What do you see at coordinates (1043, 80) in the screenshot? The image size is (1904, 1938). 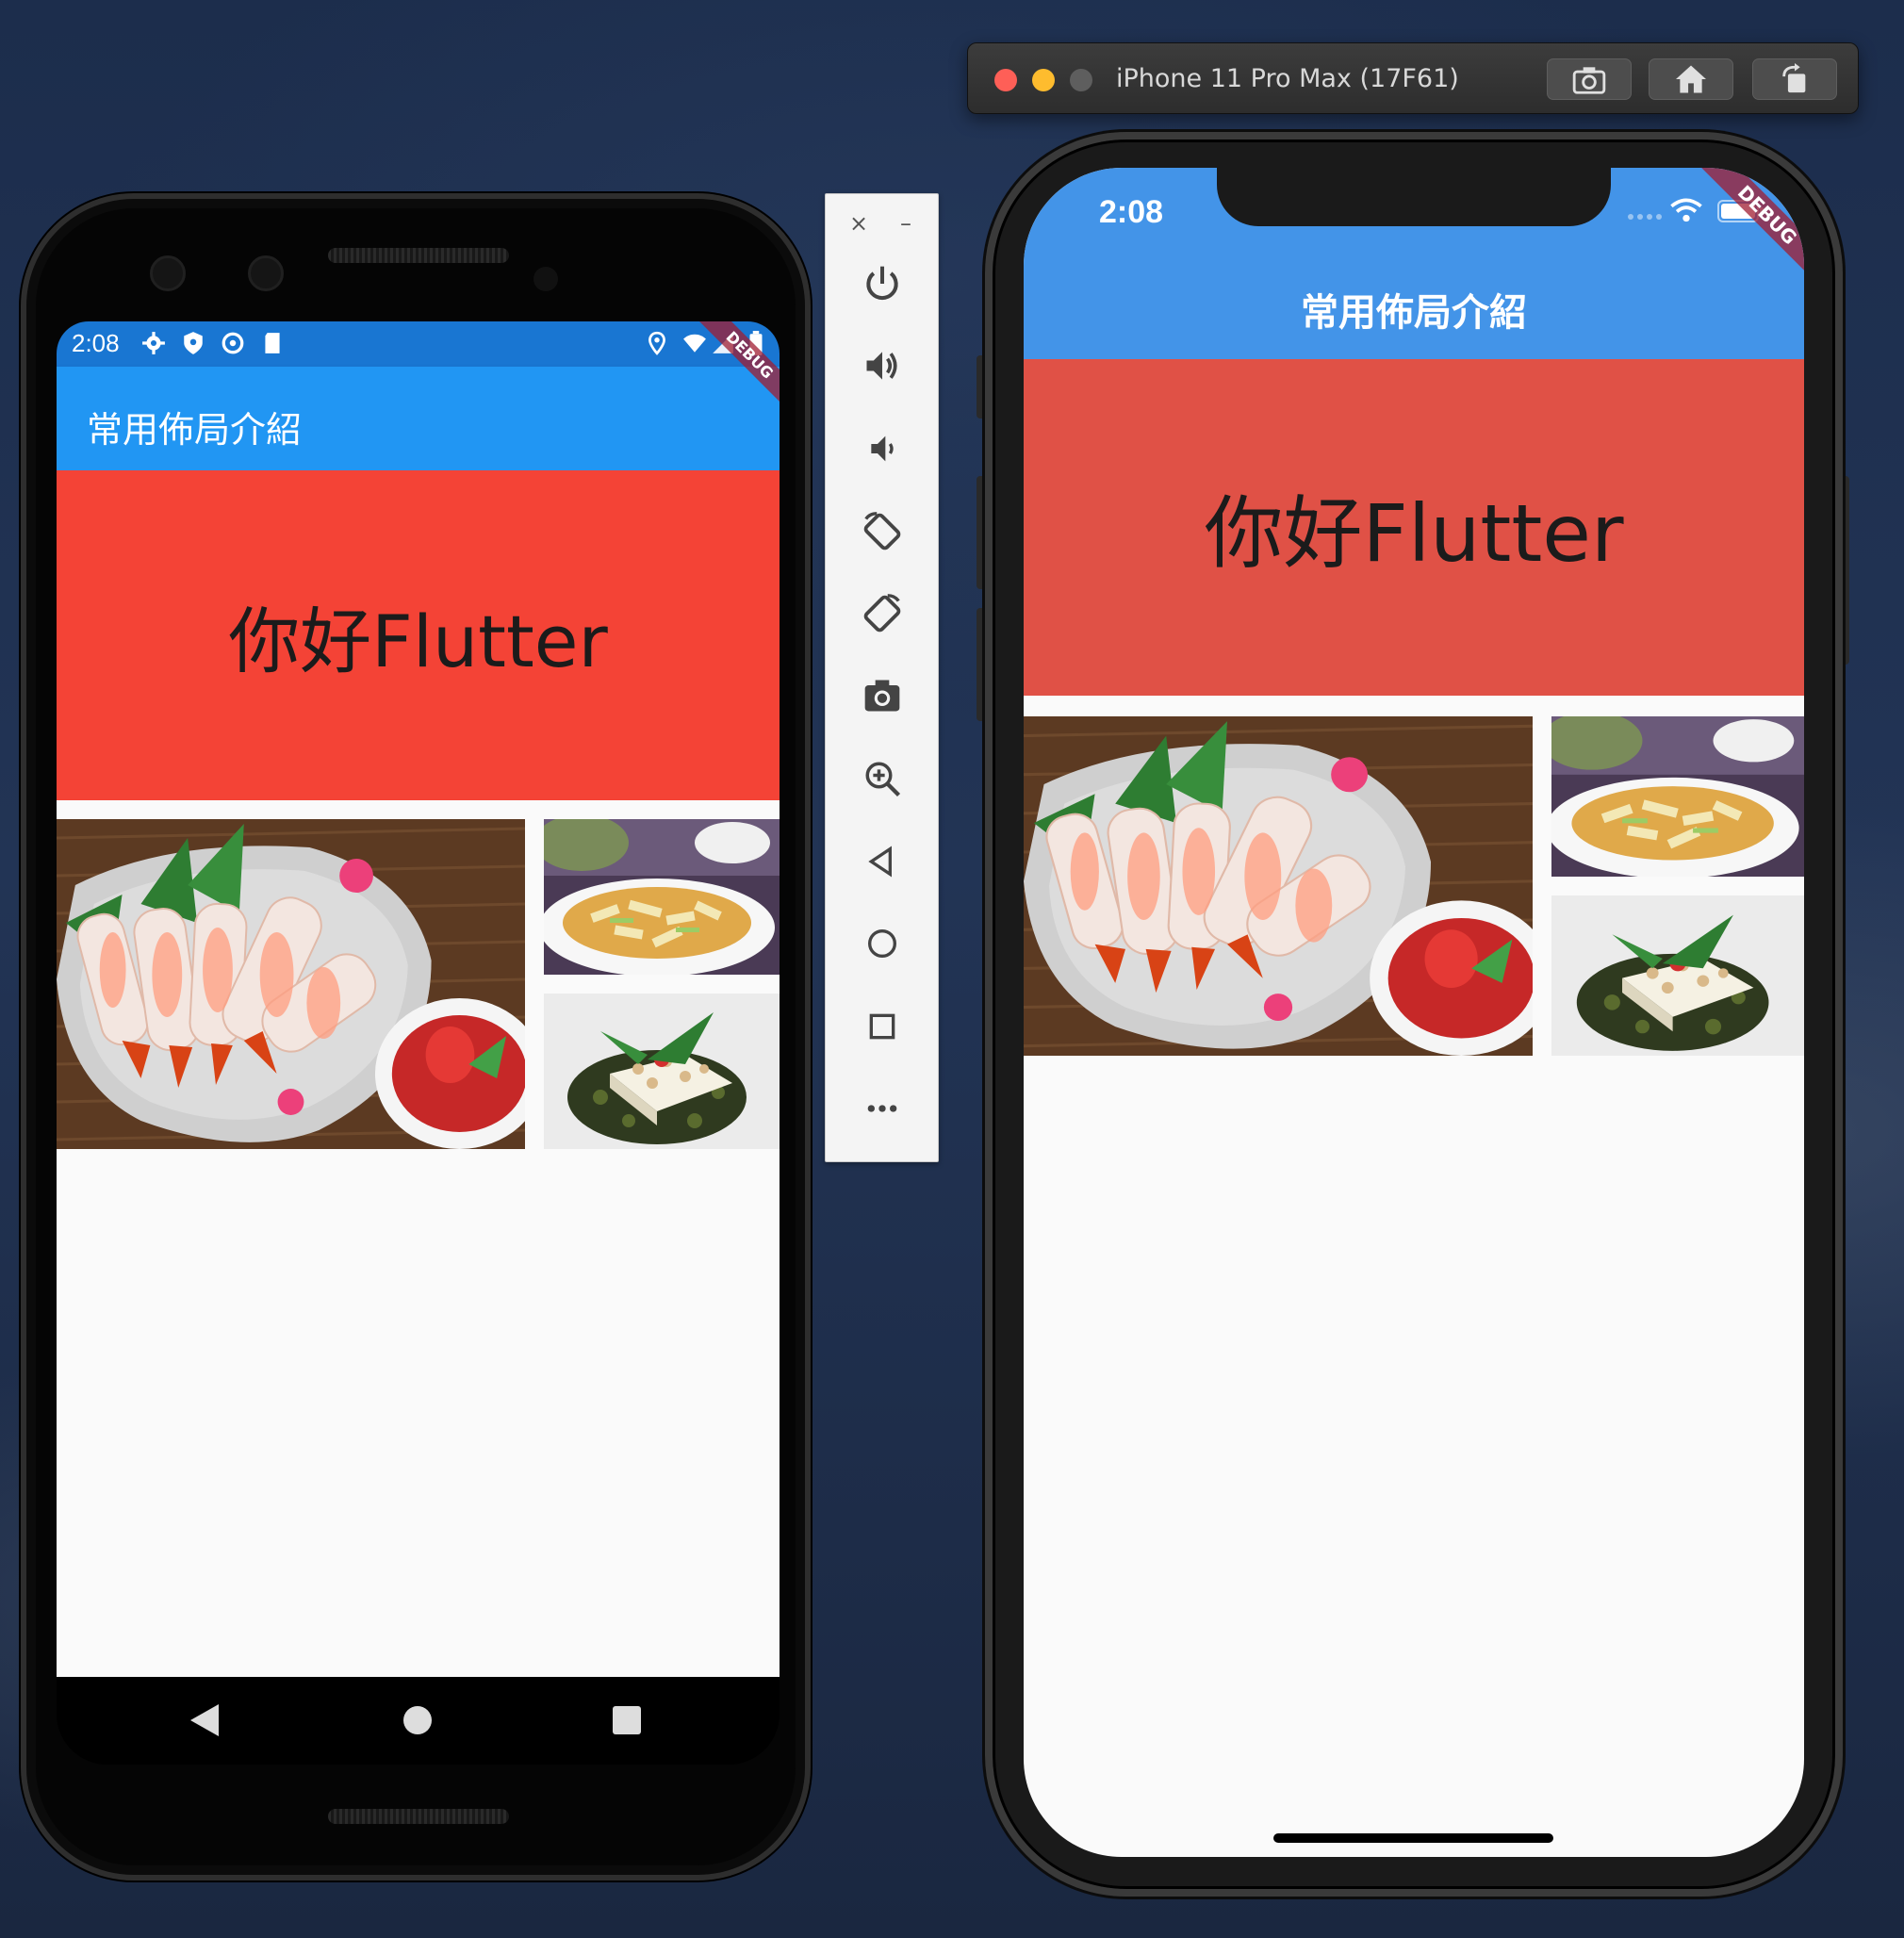 I see `minimize-window-button` at bounding box center [1043, 80].